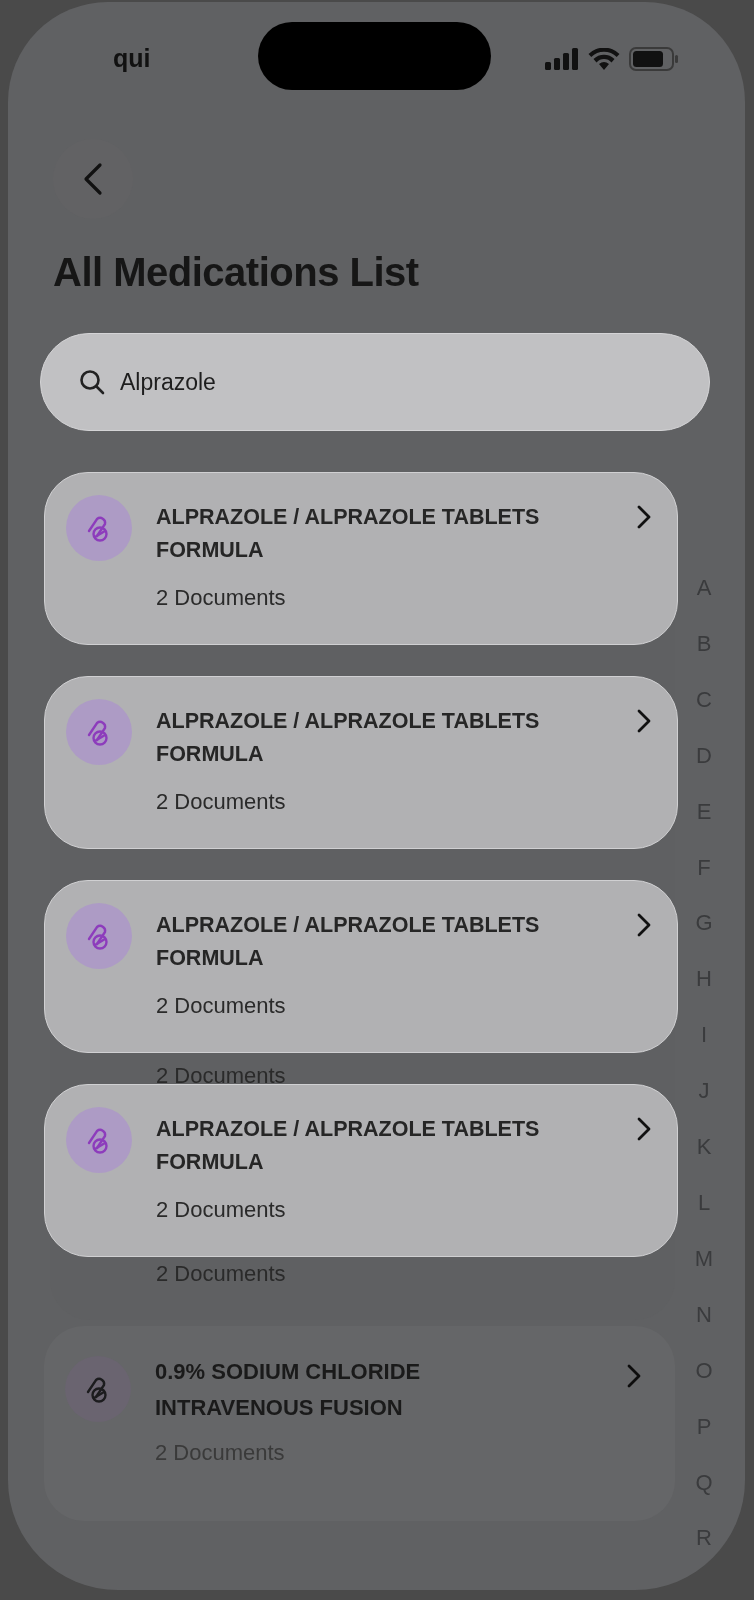 This screenshot has height=1600, width=754. What do you see at coordinates (375, 382) in the screenshot?
I see `search-field: Alprazole` at bounding box center [375, 382].